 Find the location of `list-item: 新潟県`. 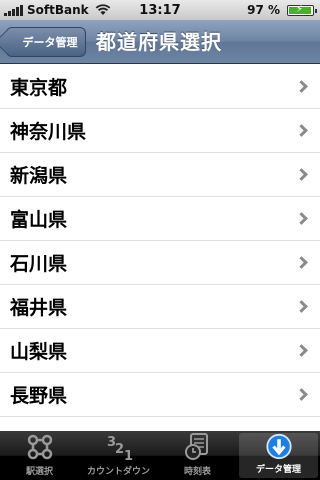

list-item: 新潟県 is located at coordinates (160, 175).